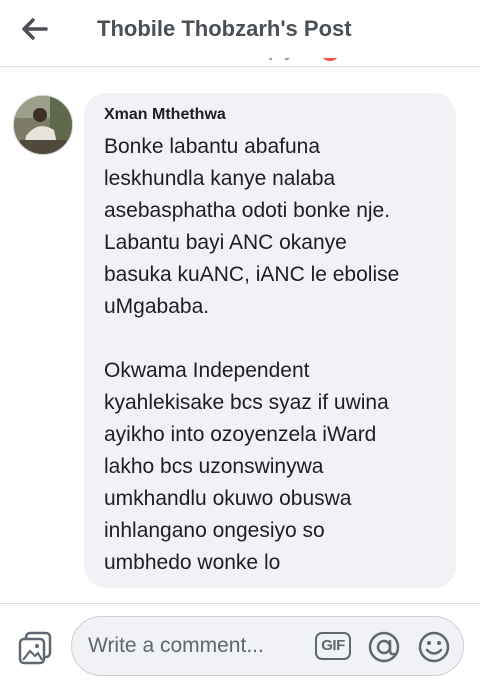 The height and width of the screenshot is (687, 480). I want to click on gif-button: GIF, so click(333, 646).